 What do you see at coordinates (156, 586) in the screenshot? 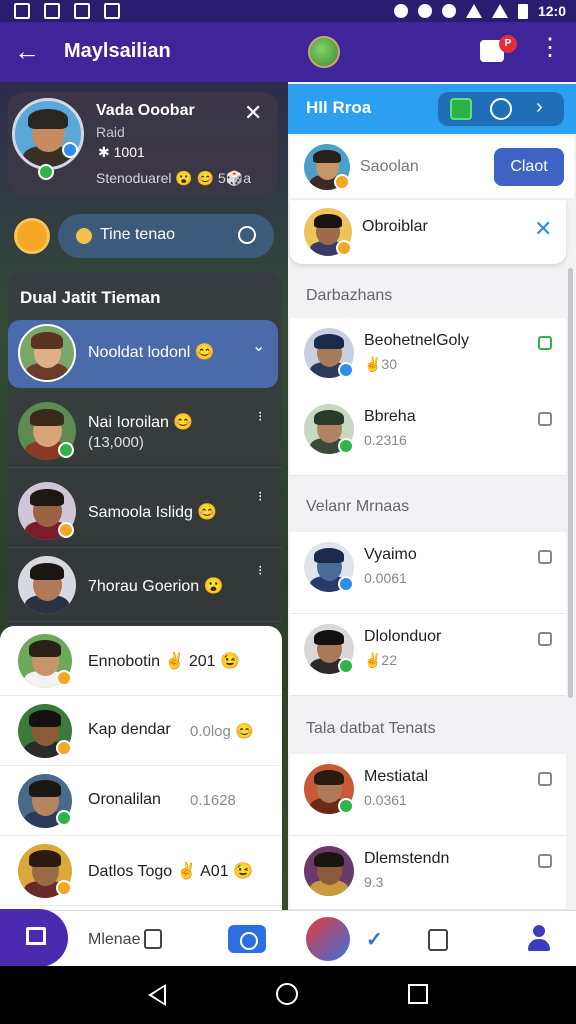
I see `friend-name: 7horau Goerion 😮` at bounding box center [156, 586].